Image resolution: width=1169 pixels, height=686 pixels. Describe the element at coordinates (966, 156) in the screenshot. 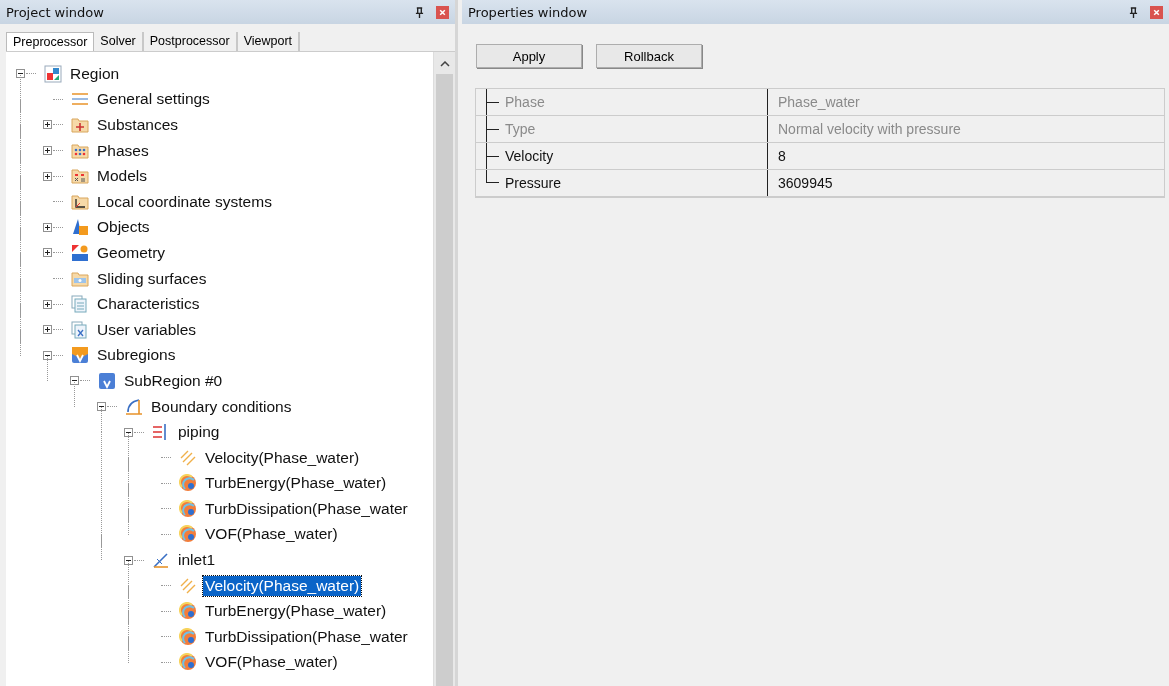

I see `property-value: 8` at that location.